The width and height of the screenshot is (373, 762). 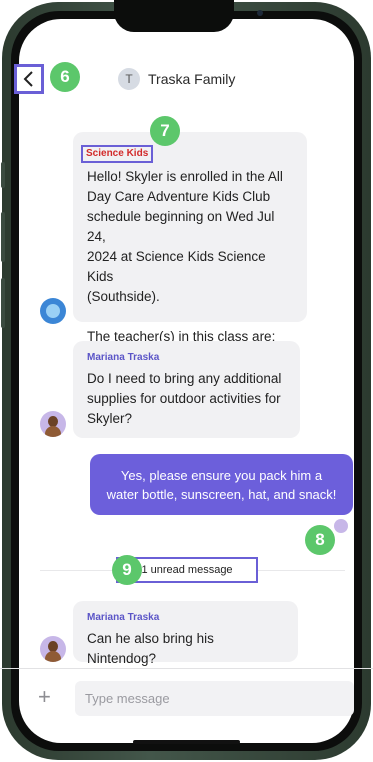 What do you see at coordinates (44, 697) in the screenshot?
I see `plus-icon: +` at bounding box center [44, 697].